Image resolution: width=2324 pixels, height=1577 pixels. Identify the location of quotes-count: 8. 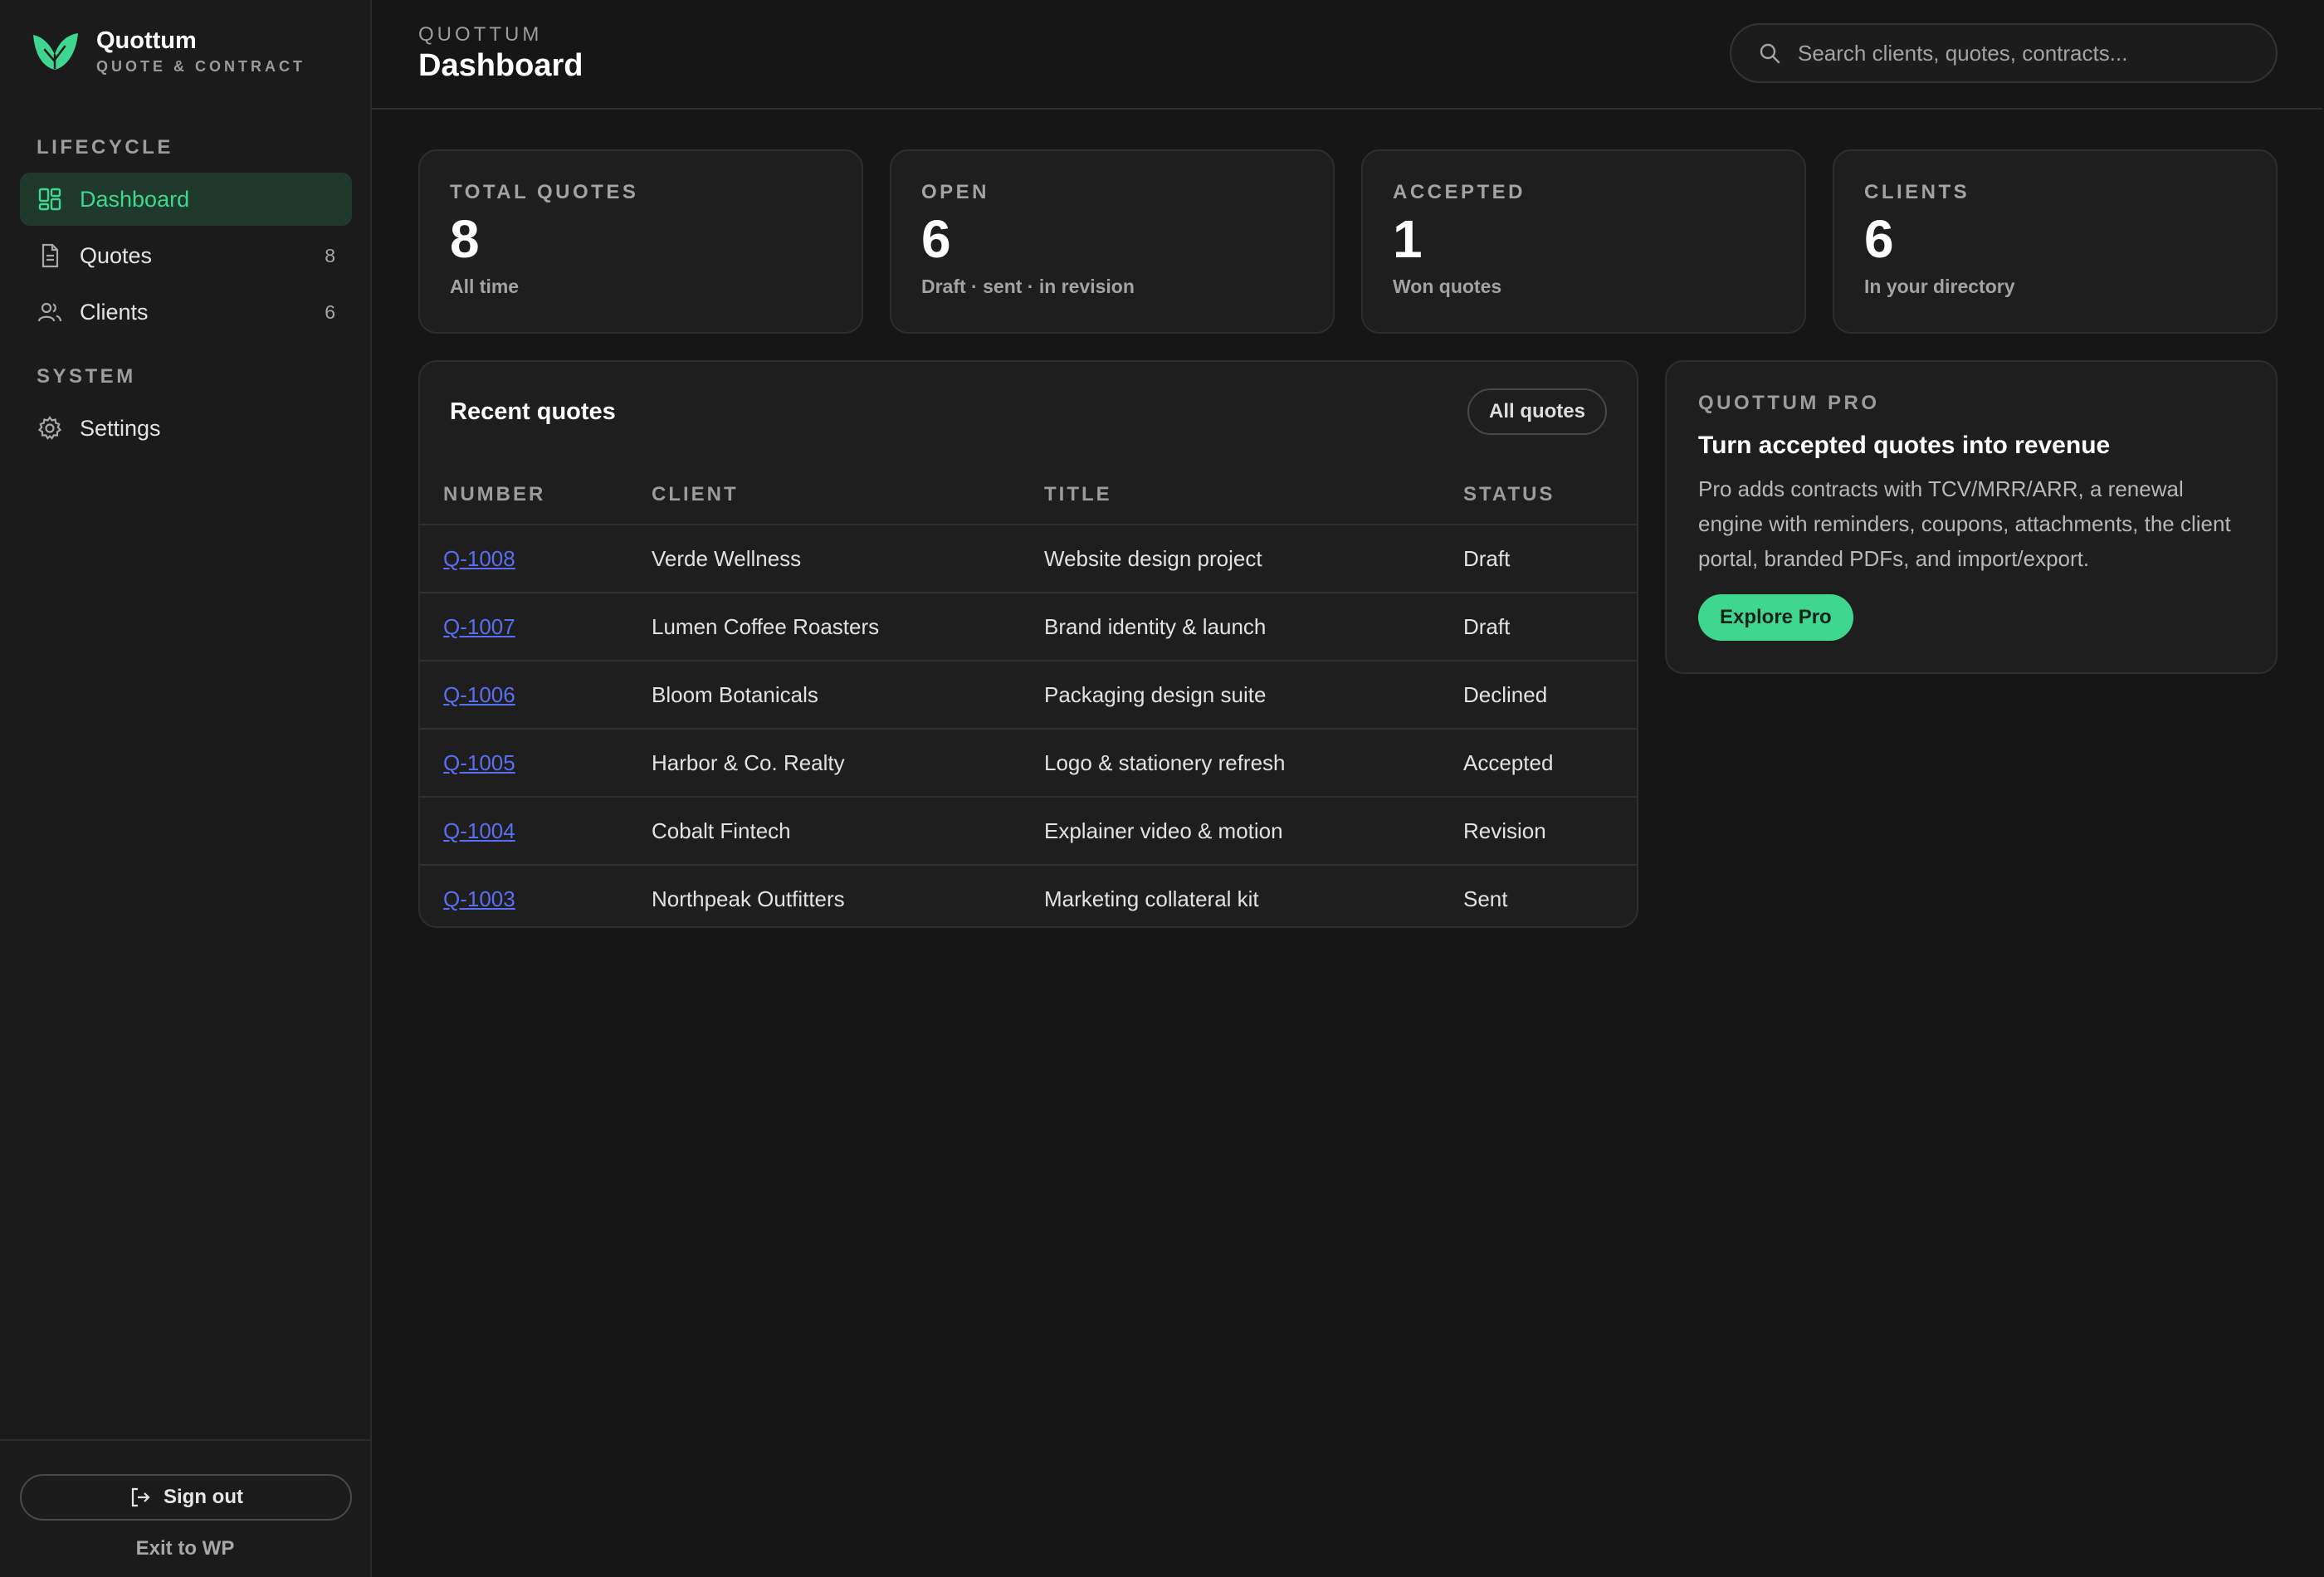
(330, 255).